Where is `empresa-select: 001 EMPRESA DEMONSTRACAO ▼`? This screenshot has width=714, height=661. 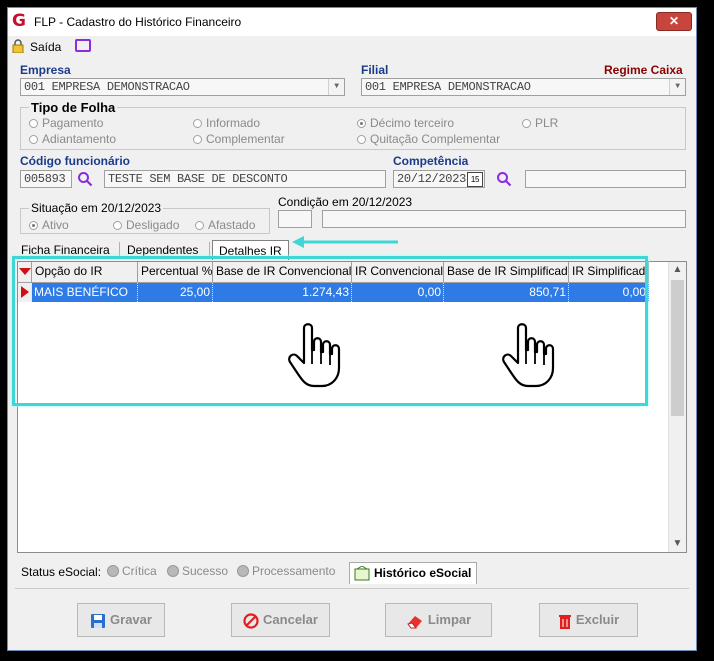
empresa-select: 001 EMPRESA DEMONSTRACAO ▼ is located at coordinates (182, 87).